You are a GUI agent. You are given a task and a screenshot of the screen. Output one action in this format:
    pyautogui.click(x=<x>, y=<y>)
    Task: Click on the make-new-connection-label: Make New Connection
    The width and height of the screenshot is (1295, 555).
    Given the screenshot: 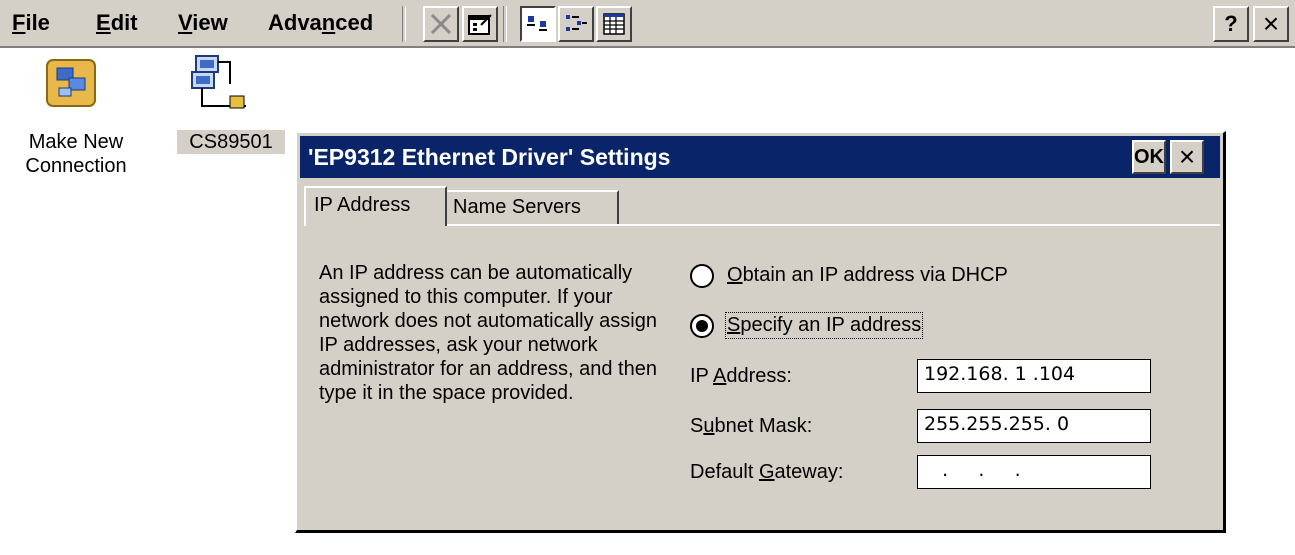 What is the action you would take?
    pyautogui.click(x=76, y=154)
    